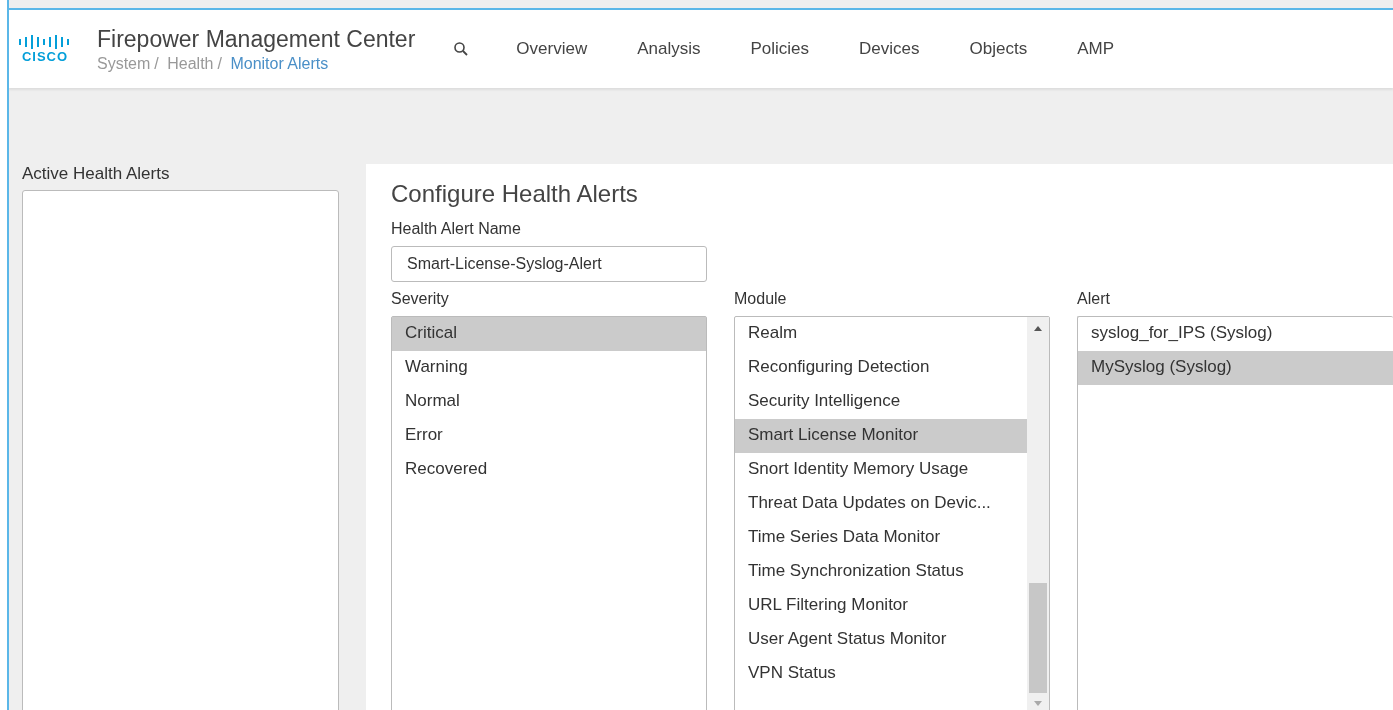 Image resolution: width=1393 pixels, height=710 pixels. What do you see at coordinates (45, 56) in the screenshot?
I see `logo-text: CISCO` at bounding box center [45, 56].